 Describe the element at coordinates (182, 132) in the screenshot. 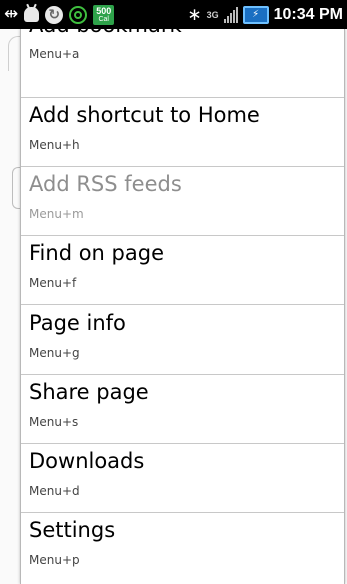

I see `menu-item-add-shortcut-to-home: Add shortcut to Home Menu+h` at that location.